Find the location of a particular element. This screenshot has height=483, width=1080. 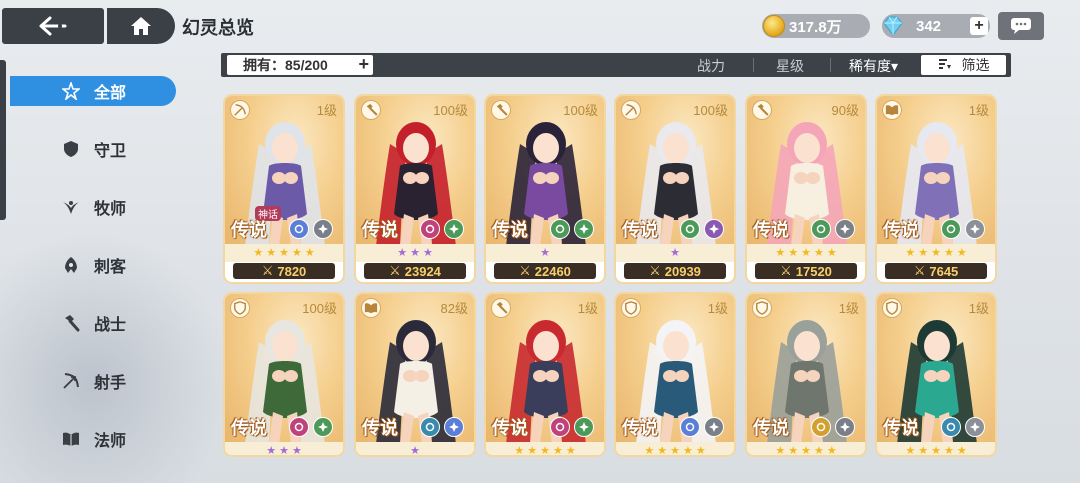

star-rating: ★ is located at coordinates (545, 253).